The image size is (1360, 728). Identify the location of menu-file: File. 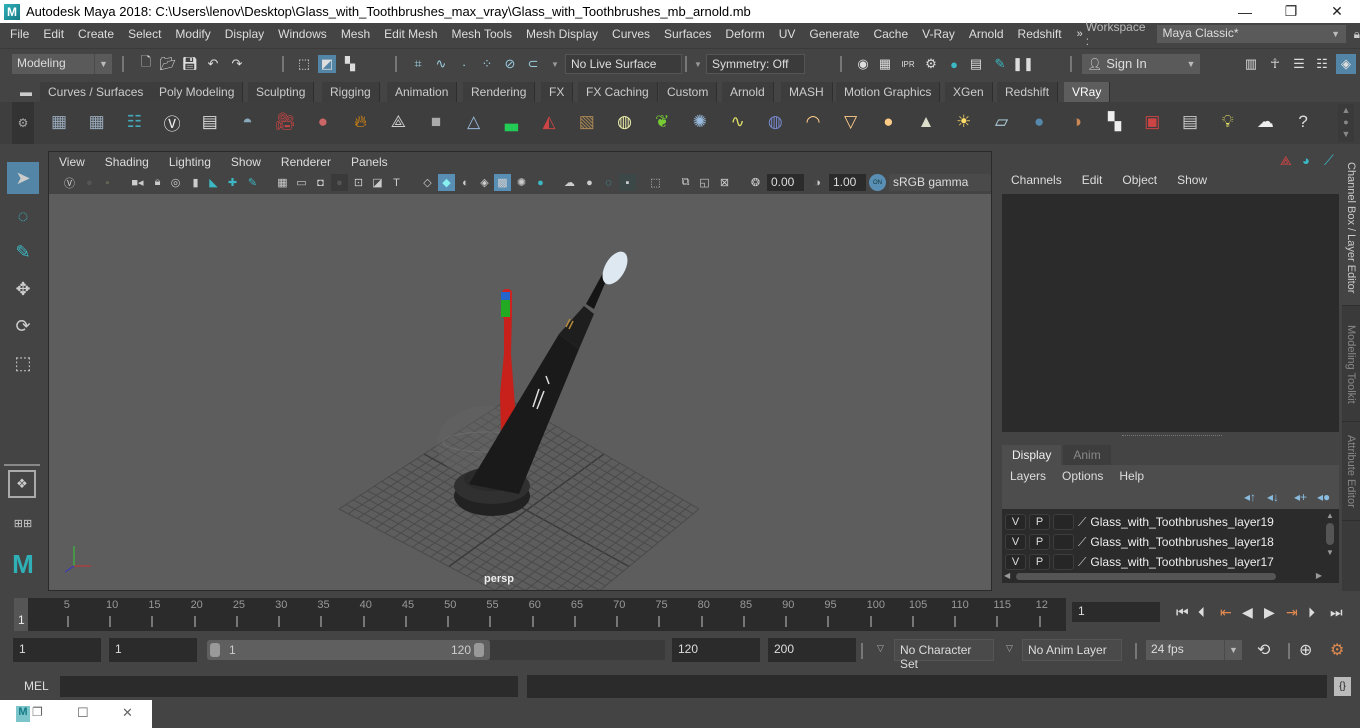
(18, 34).